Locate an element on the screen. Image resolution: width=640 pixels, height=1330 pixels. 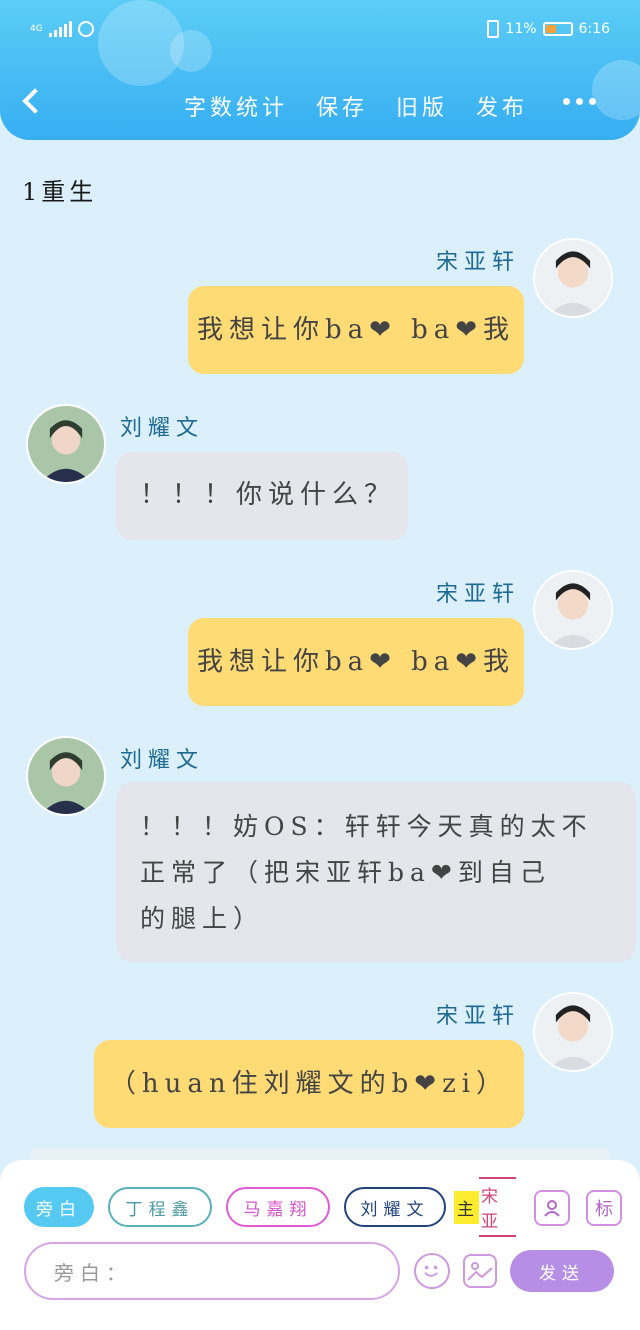
role-ma: 马嘉翔 is located at coordinates (278, 1207).